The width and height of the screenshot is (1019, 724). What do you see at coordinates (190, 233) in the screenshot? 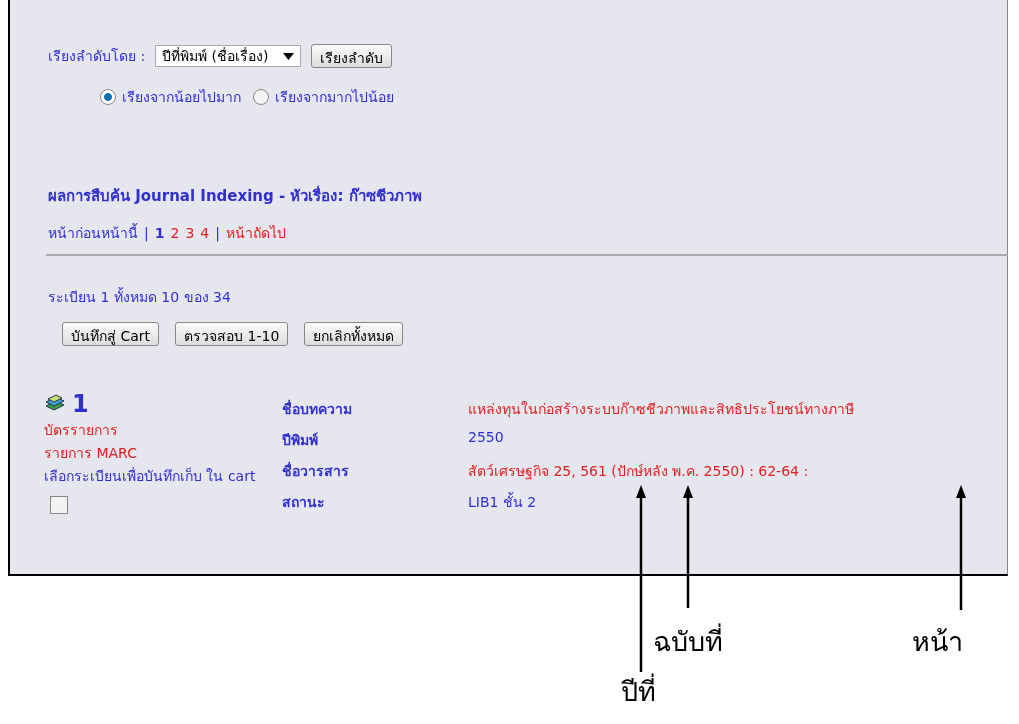
I see `page-link: 3` at bounding box center [190, 233].